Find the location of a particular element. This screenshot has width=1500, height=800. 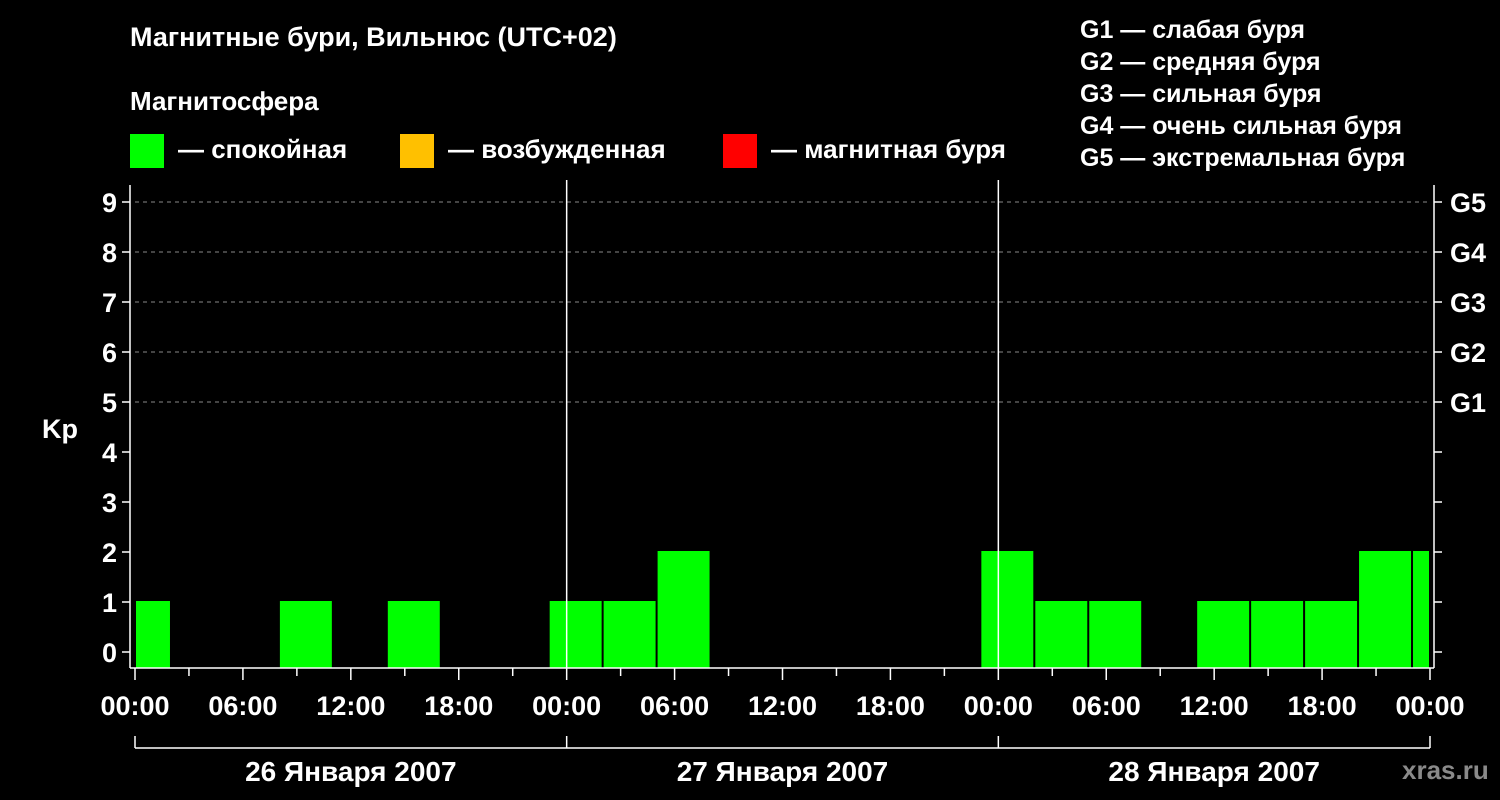

y-tick-label: 2 is located at coordinates (109, 553).